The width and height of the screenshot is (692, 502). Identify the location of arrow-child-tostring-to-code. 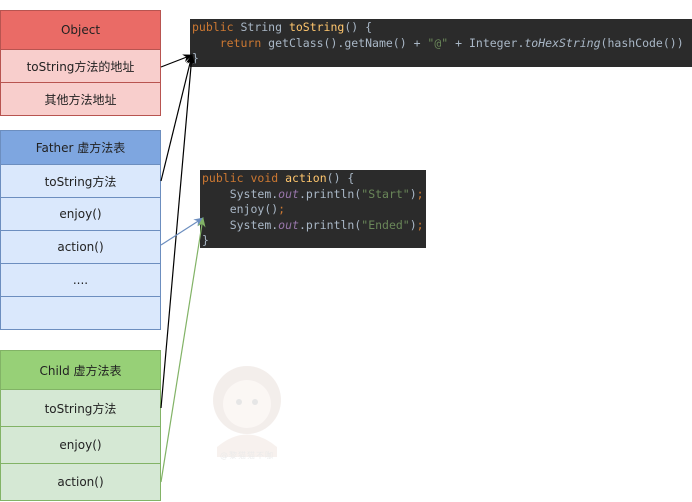
(178, 231).